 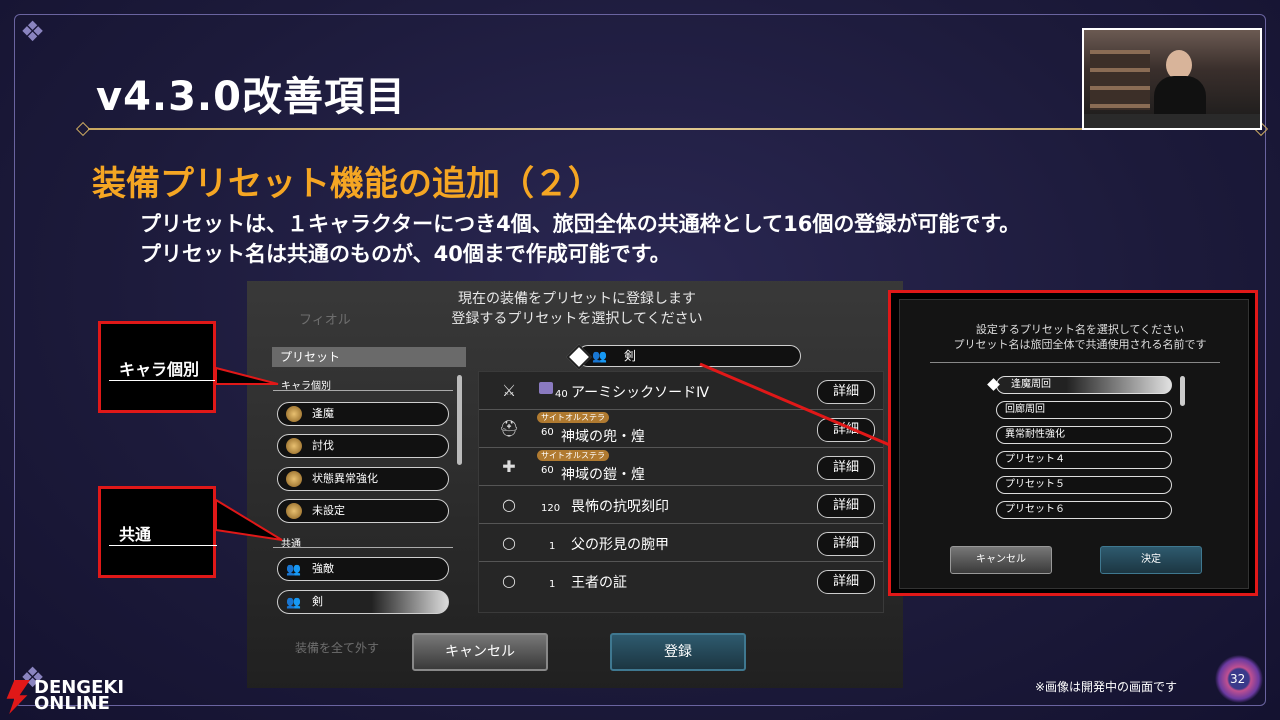 What do you see at coordinates (363, 602) in the screenshot?
I see `preset-button-selected: 👥 剣` at bounding box center [363, 602].